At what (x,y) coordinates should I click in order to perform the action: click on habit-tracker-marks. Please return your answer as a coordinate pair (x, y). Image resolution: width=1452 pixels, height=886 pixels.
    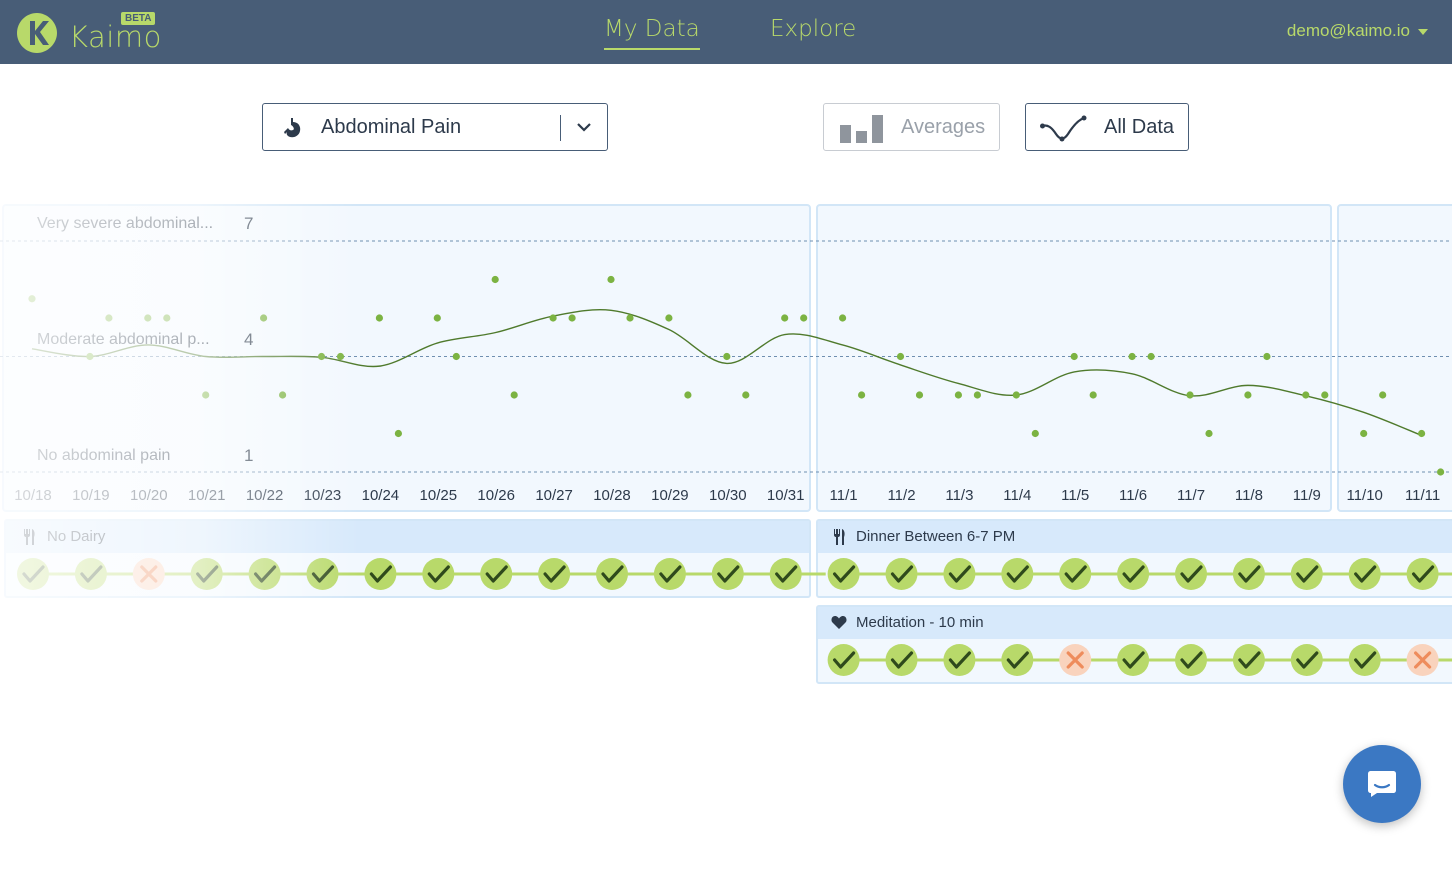
    Looking at the image, I should click on (734, 617).